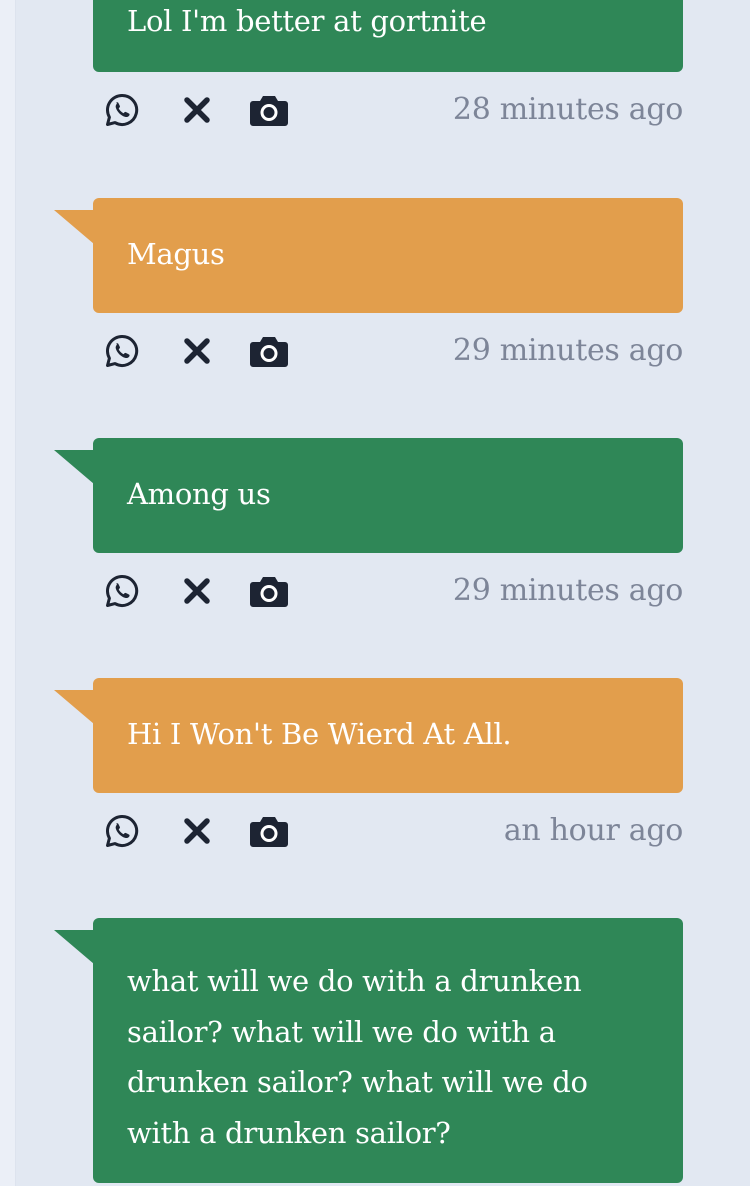 The height and width of the screenshot is (1186, 750). What do you see at coordinates (593, 830) in the screenshot?
I see `post-timestamp: an hour ago` at bounding box center [593, 830].